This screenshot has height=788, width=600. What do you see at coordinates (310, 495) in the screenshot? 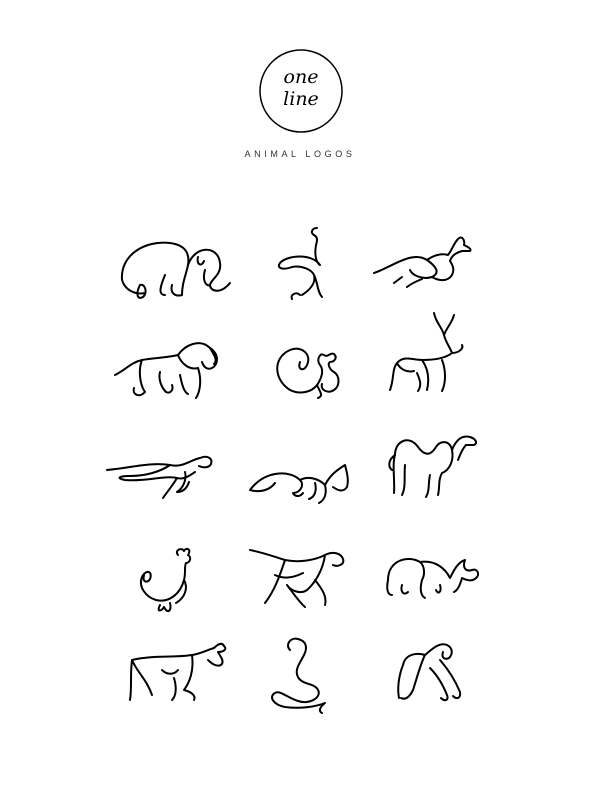
I see `fox-icon` at bounding box center [310, 495].